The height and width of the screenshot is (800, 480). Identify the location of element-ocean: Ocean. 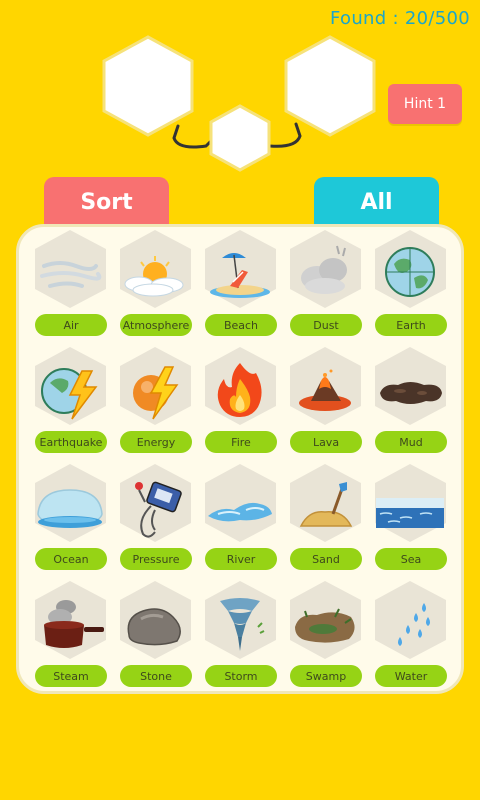
(70, 520).